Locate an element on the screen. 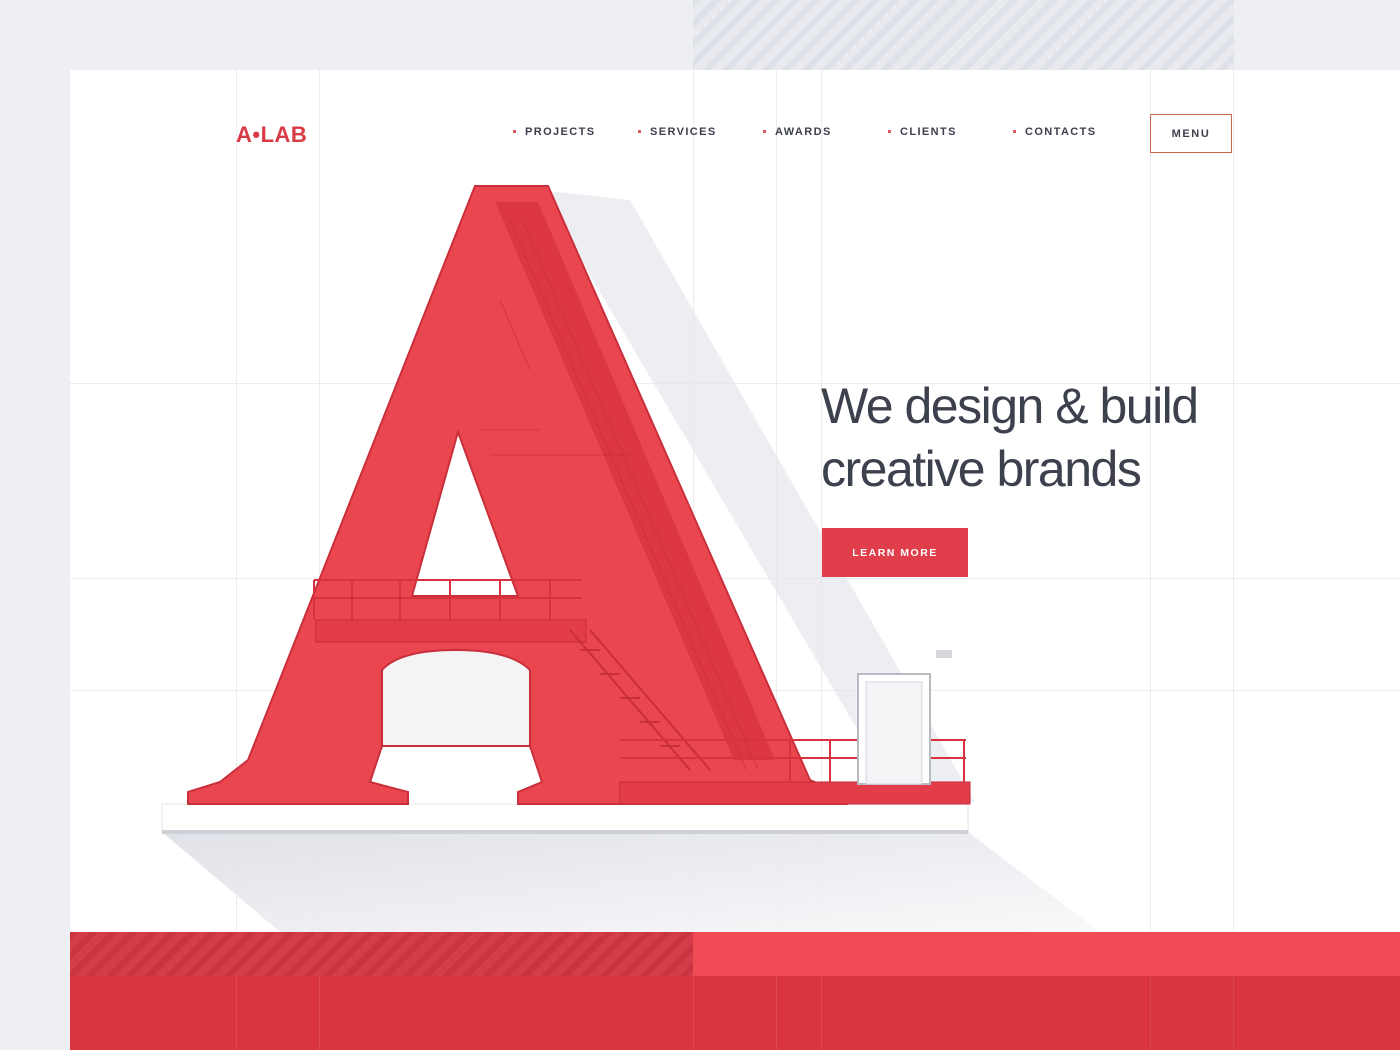  nav-item-contacts: CONTACTS is located at coordinates (1055, 132).